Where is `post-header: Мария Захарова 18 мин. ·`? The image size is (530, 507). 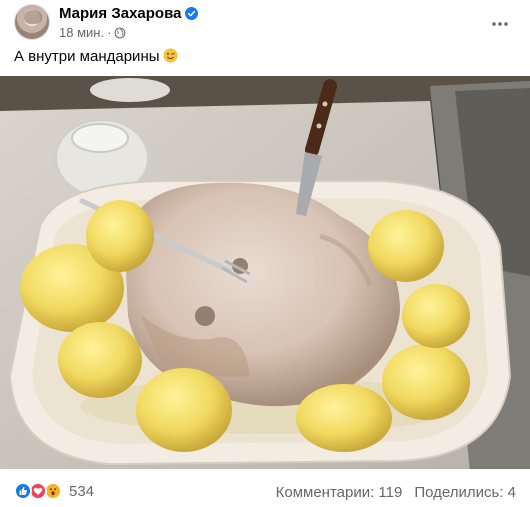
post-header: Мария Захарова 18 мин. · is located at coordinates (265, 23).